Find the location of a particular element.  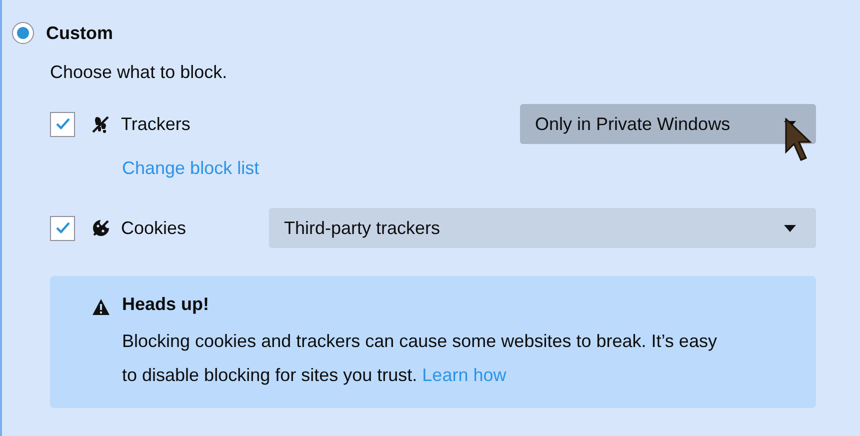

radio-button is located at coordinates (23, 33).